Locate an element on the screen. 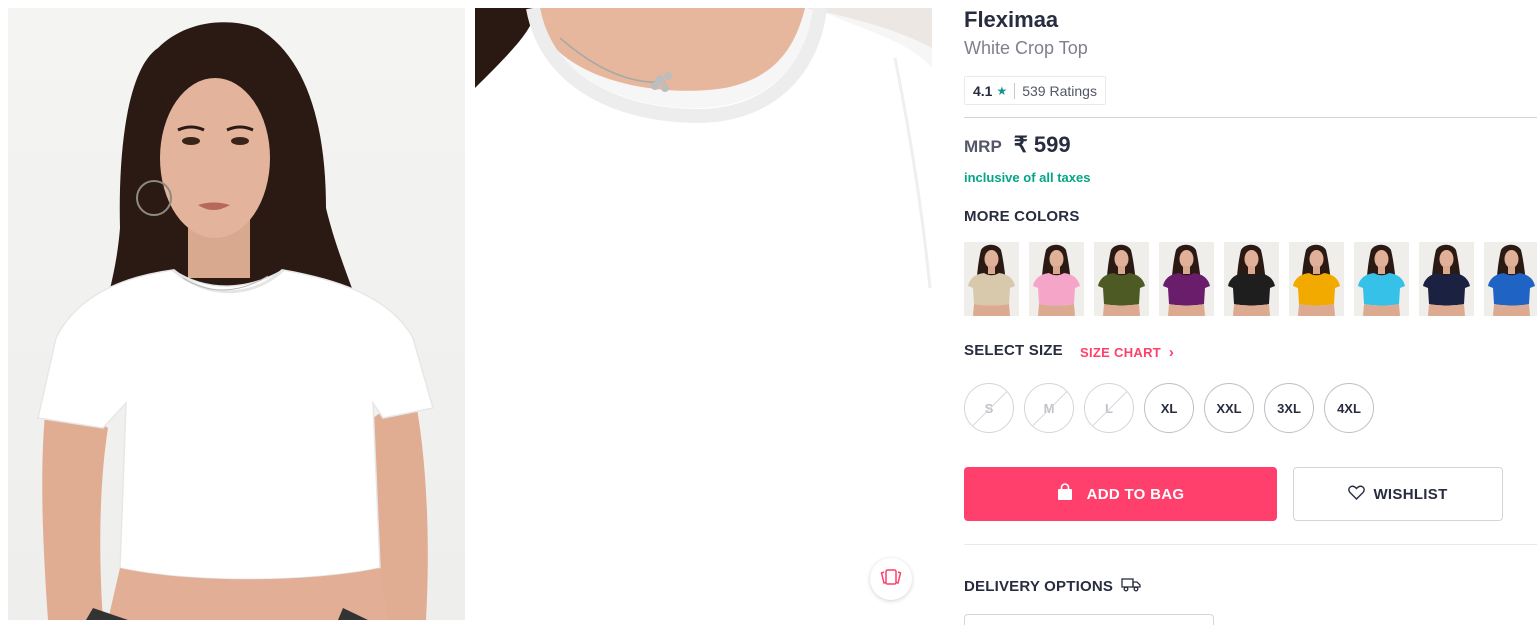 This screenshot has width=1537, height=625. price-block: MRP ₹ 599 is located at coordinates (1017, 145).